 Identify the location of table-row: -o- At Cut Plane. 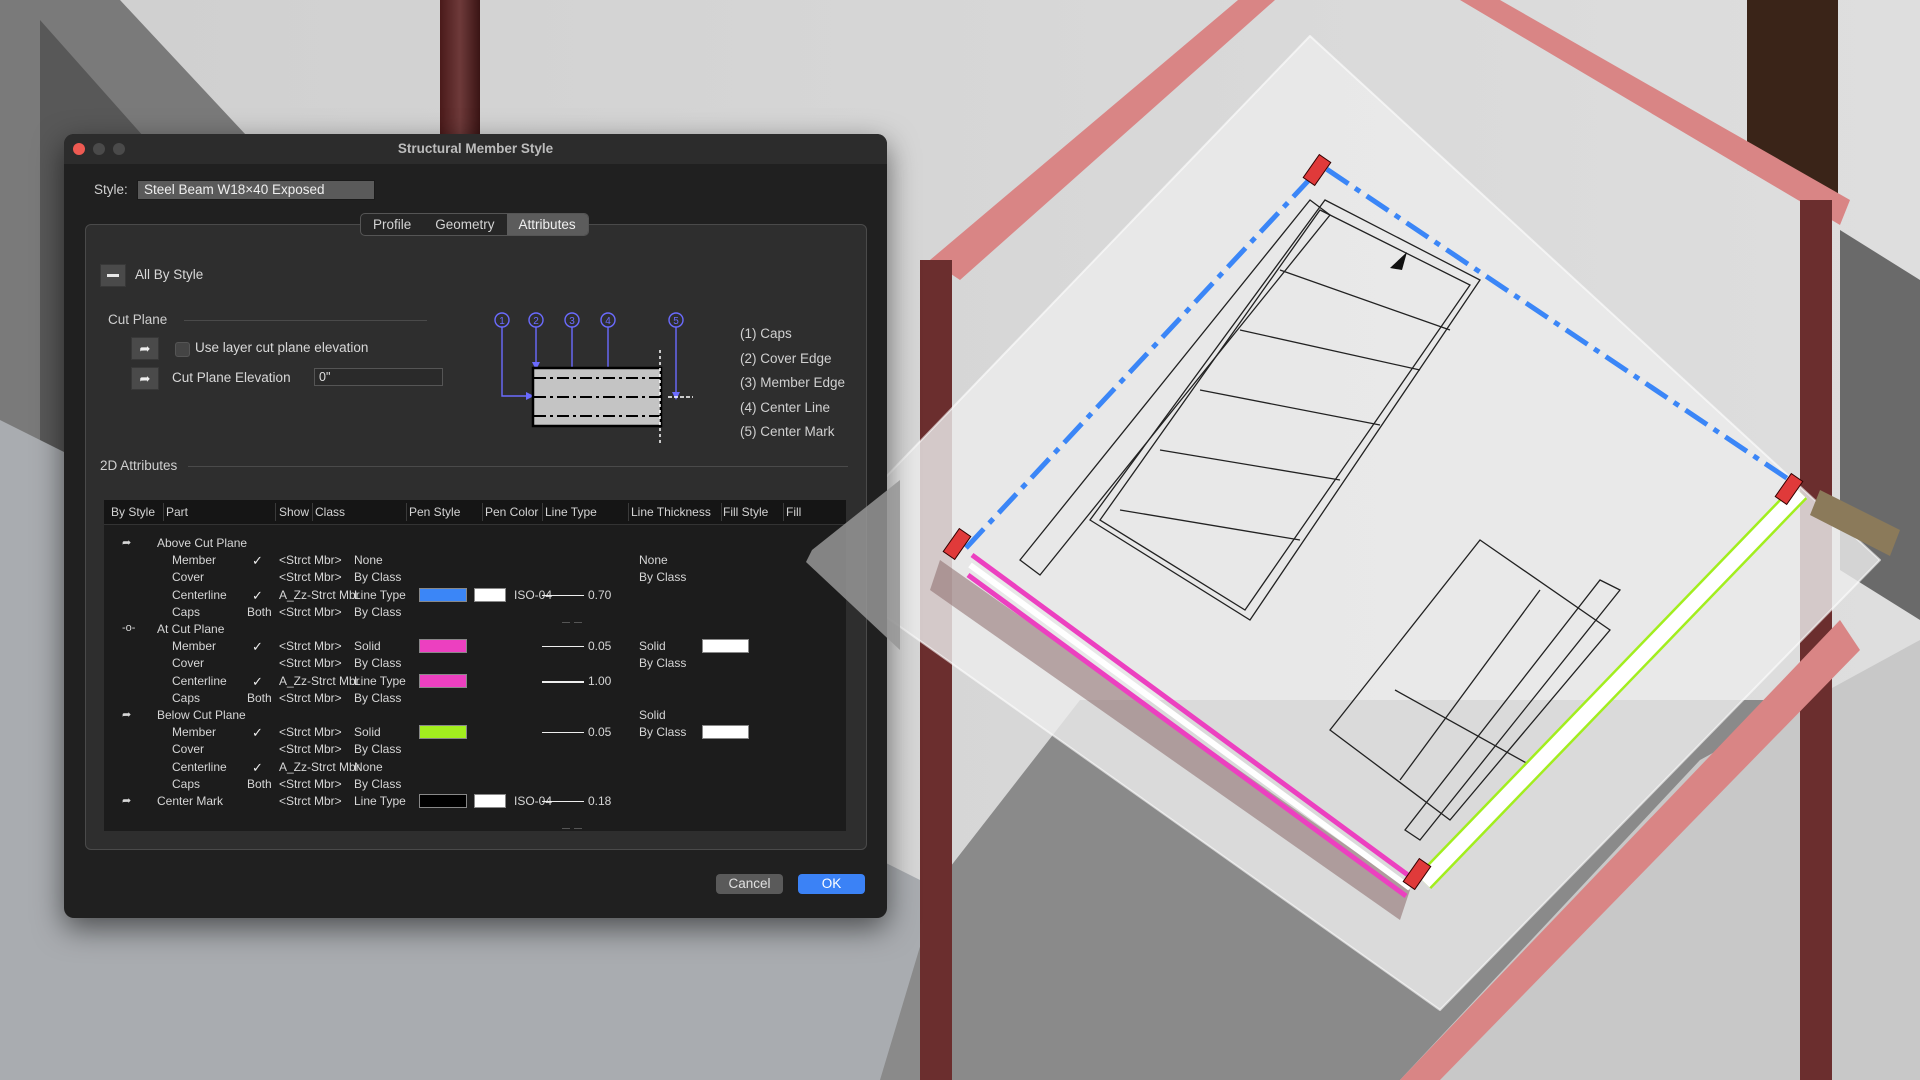
(475, 629).